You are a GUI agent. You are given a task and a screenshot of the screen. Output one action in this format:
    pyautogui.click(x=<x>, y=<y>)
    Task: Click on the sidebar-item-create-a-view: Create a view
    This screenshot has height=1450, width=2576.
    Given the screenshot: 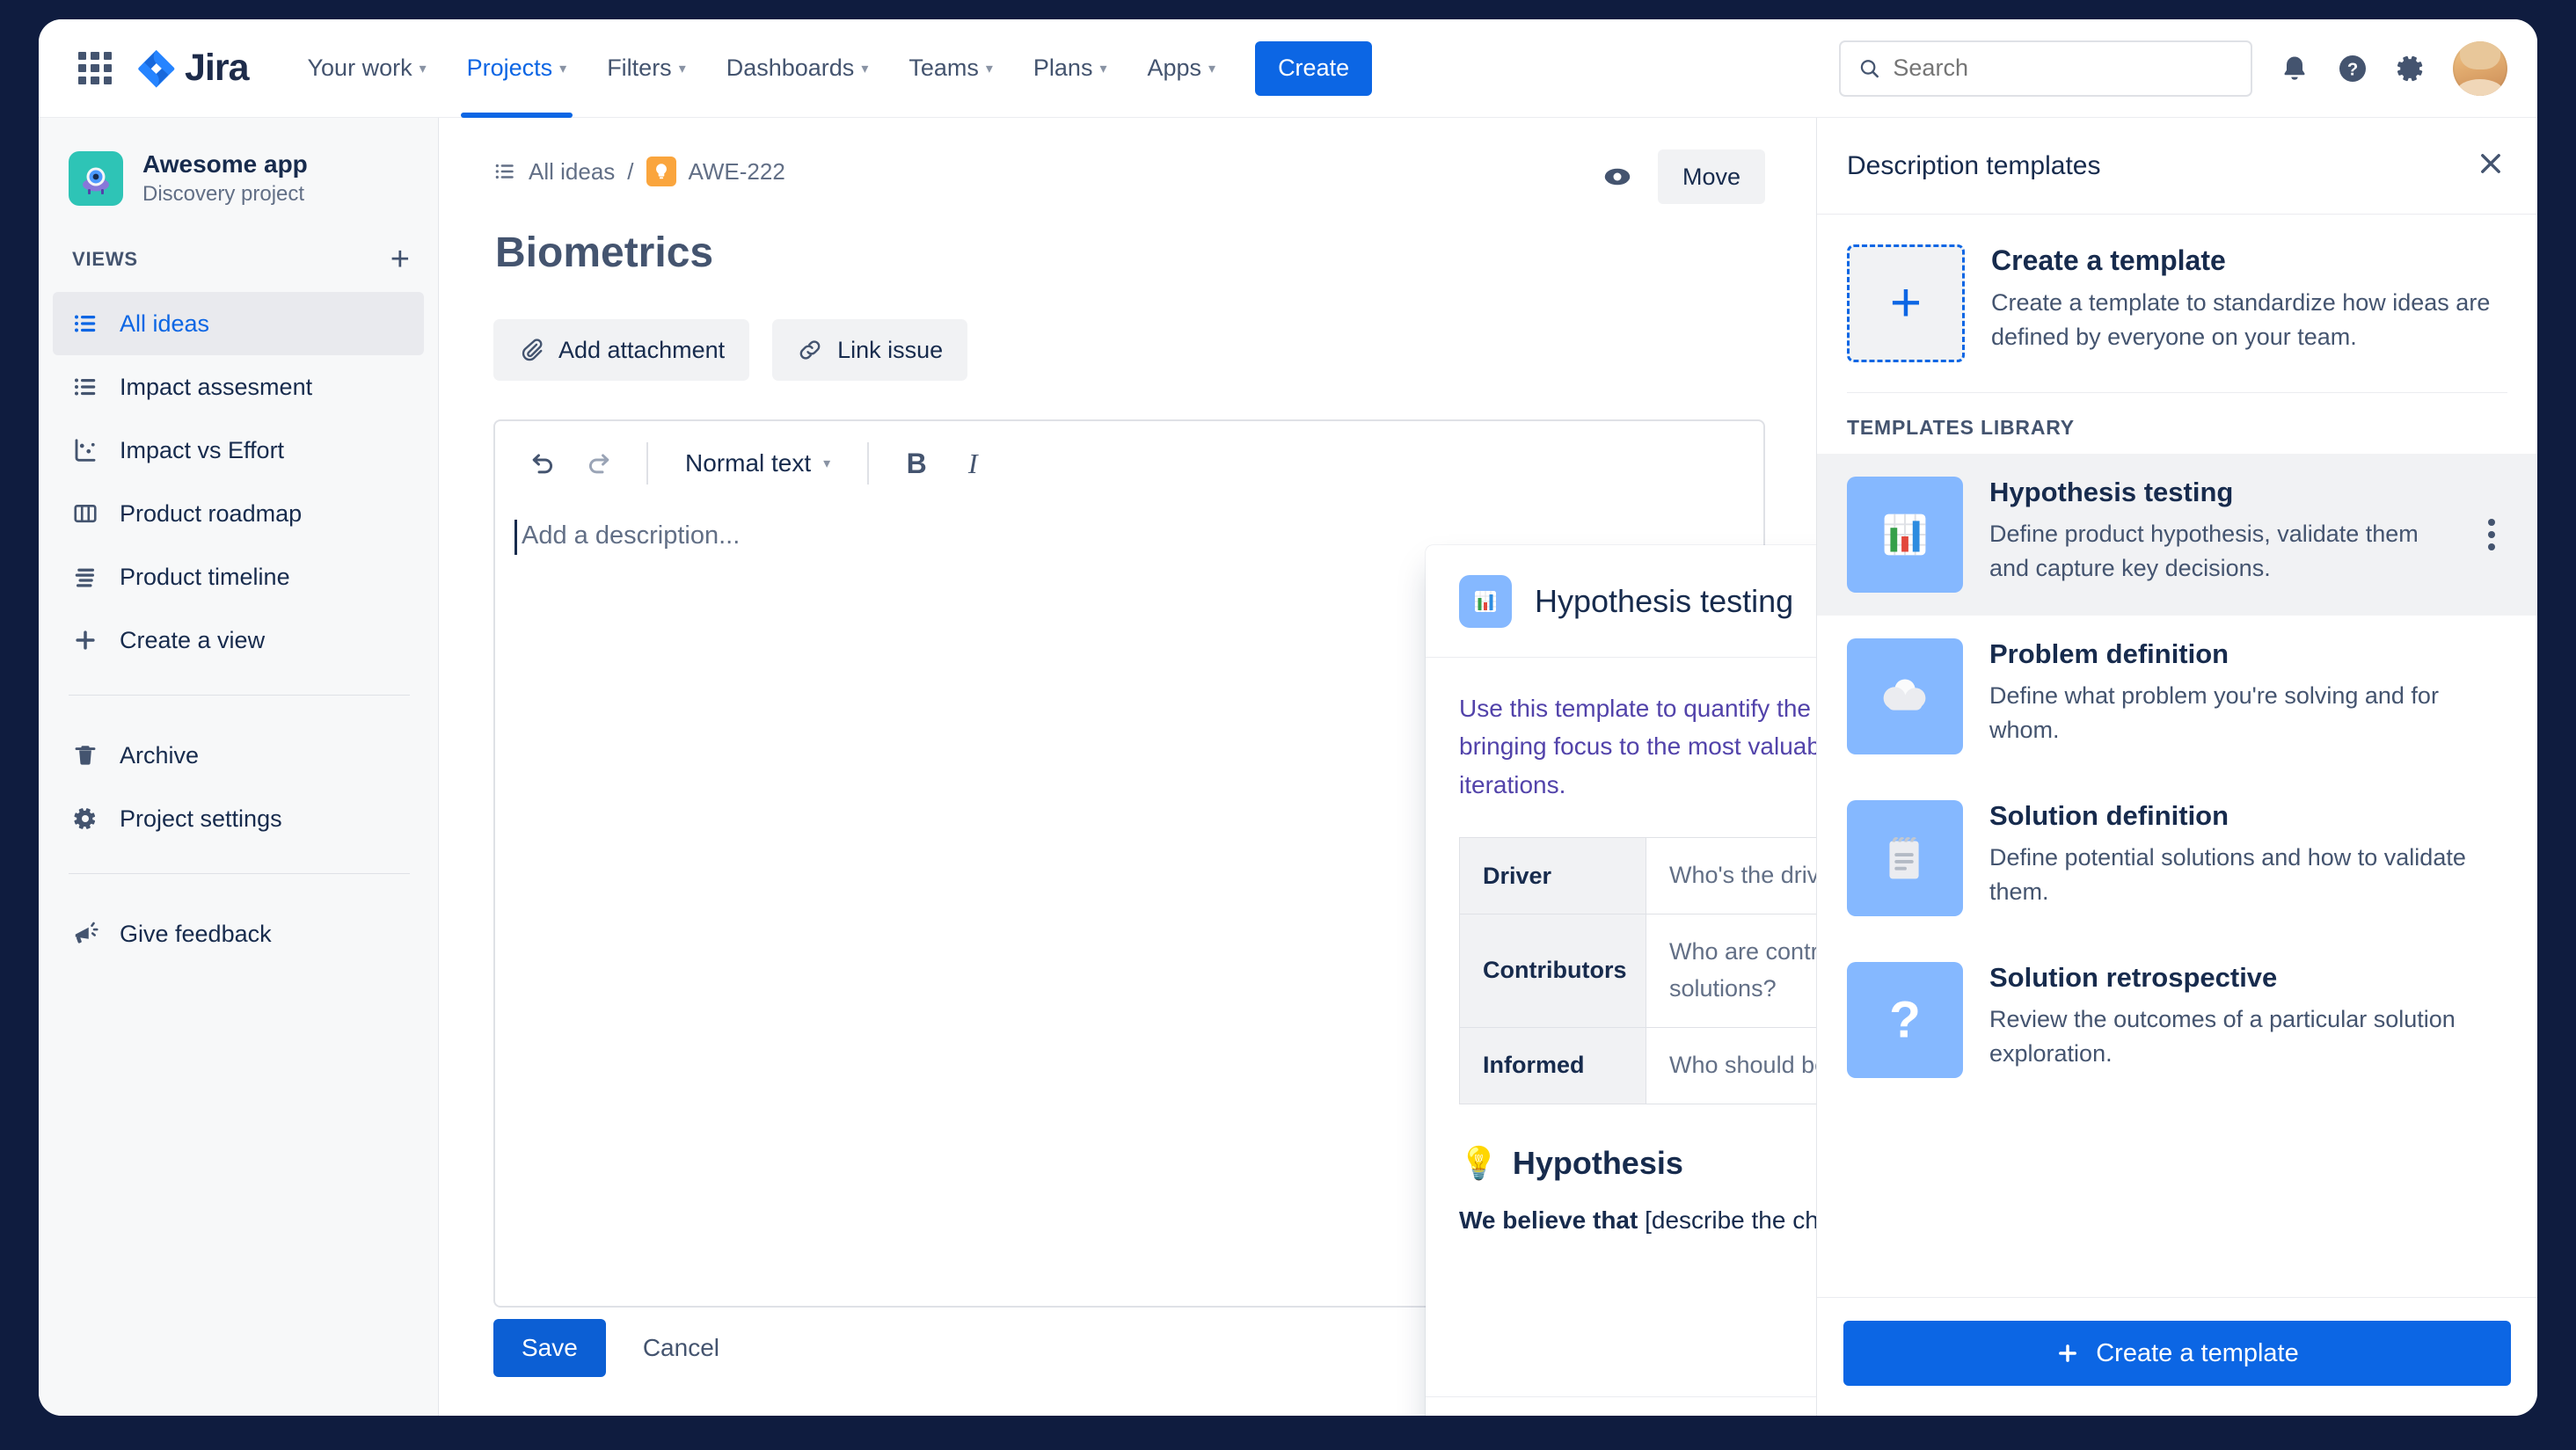 What is the action you would take?
    pyautogui.click(x=238, y=640)
    